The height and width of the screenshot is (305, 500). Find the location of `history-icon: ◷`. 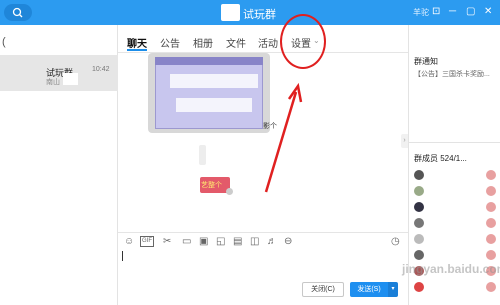

history-icon: ◷ is located at coordinates (395, 242).